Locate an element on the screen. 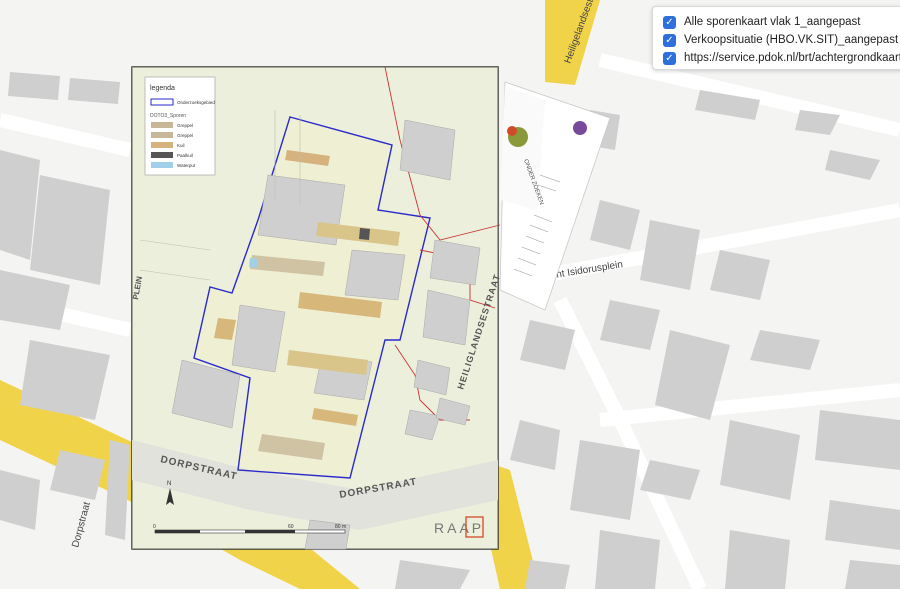  layer-row-sporenkaart: ✓ Alle sporenkaart vlak 1_aangepast is located at coordinates (761, 22).